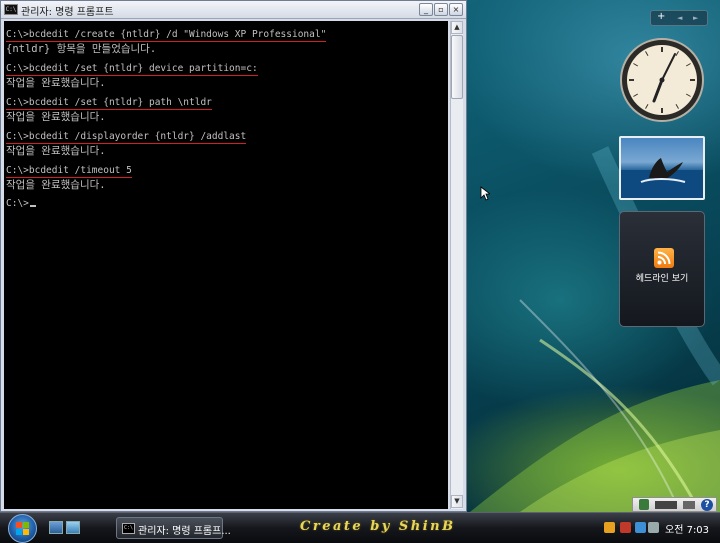  What do you see at coordinates (662, 269) in the screenshot?
I see `feed-headlines-gadget: 헤드라인 보기` at bounding box center [662, 269].